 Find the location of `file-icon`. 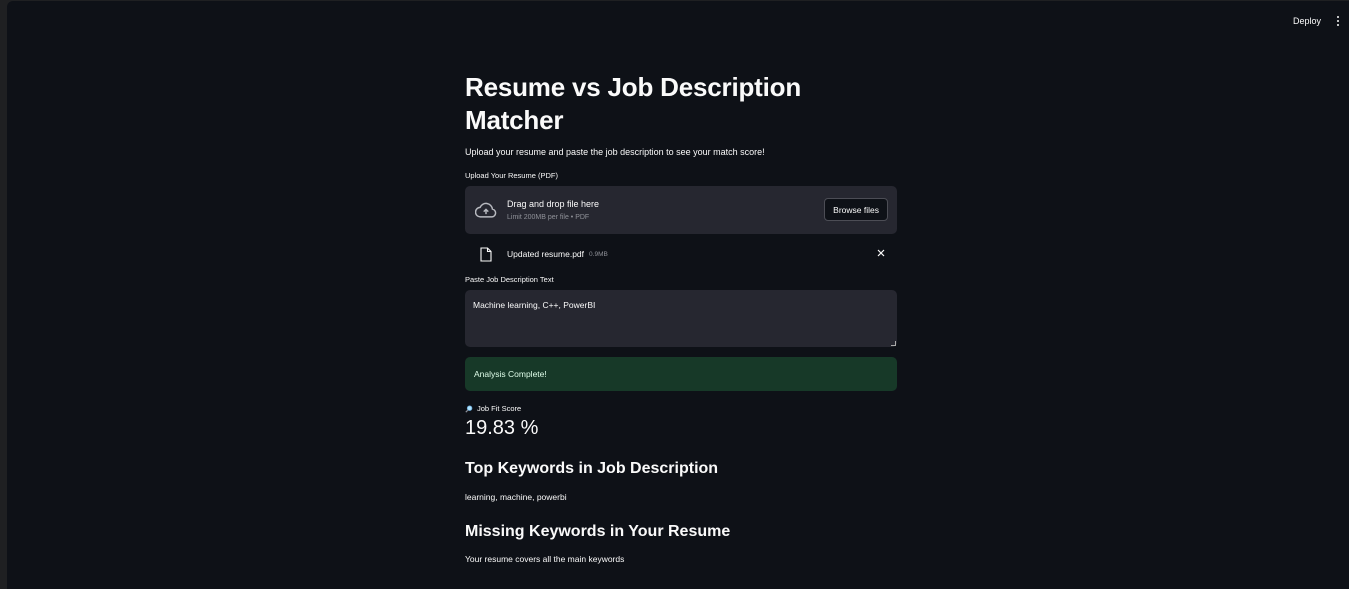

file-icon is located at coordinates (486, 254).